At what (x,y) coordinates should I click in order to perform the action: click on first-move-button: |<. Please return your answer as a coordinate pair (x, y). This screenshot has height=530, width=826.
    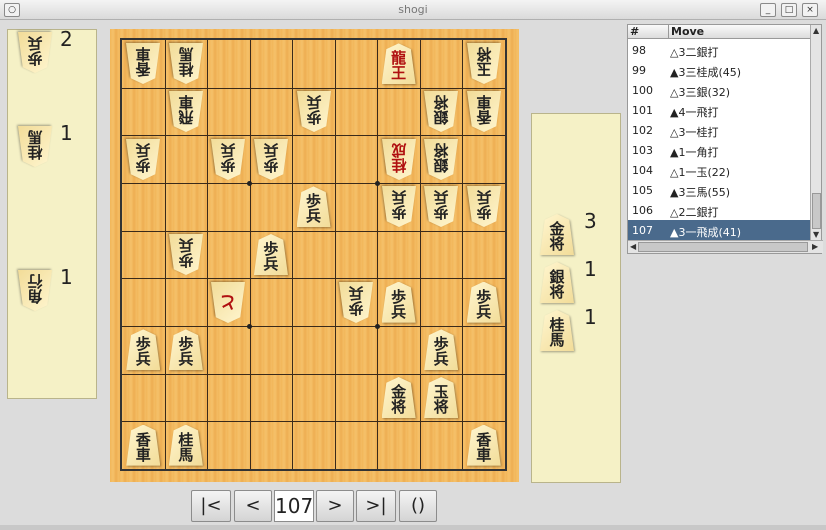
    Looking at the image, I should click on (211, 506).